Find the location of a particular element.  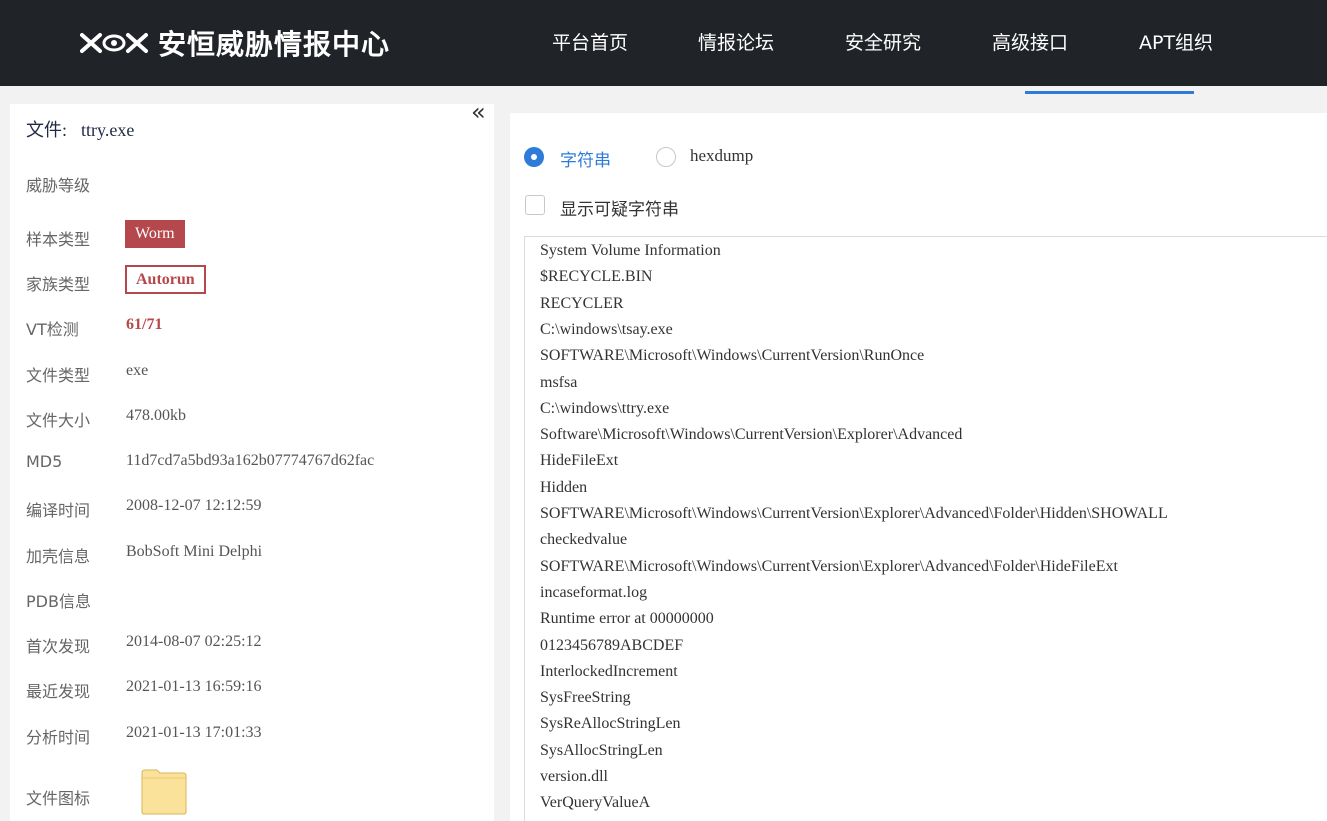

family-type-label: 家族类型 is located at coordinates (58, 284).